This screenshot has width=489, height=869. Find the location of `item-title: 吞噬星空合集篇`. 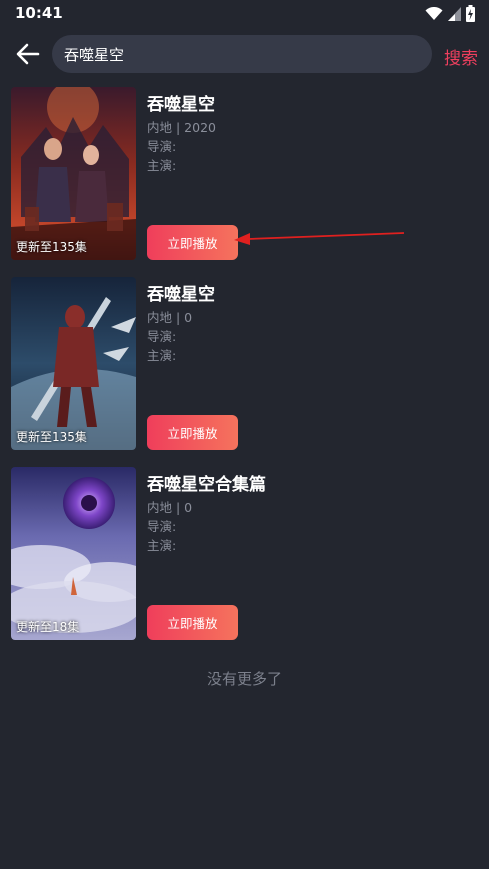

item-title: 吞噬星空合集篇 is located at coordinates (206, 482).